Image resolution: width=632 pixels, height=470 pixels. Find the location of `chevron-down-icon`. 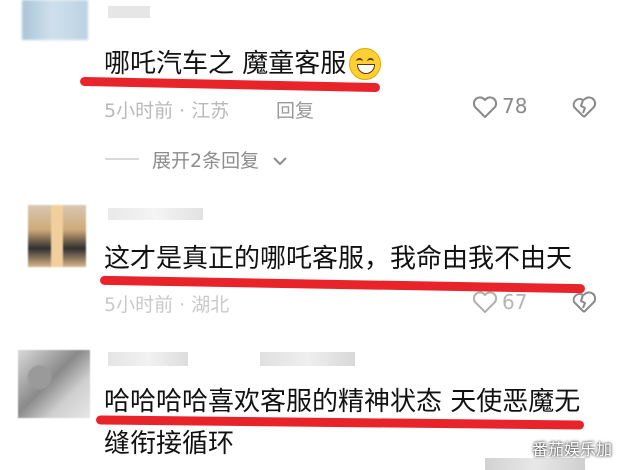

chevron-down-icon is located at coordinates (280, 161).